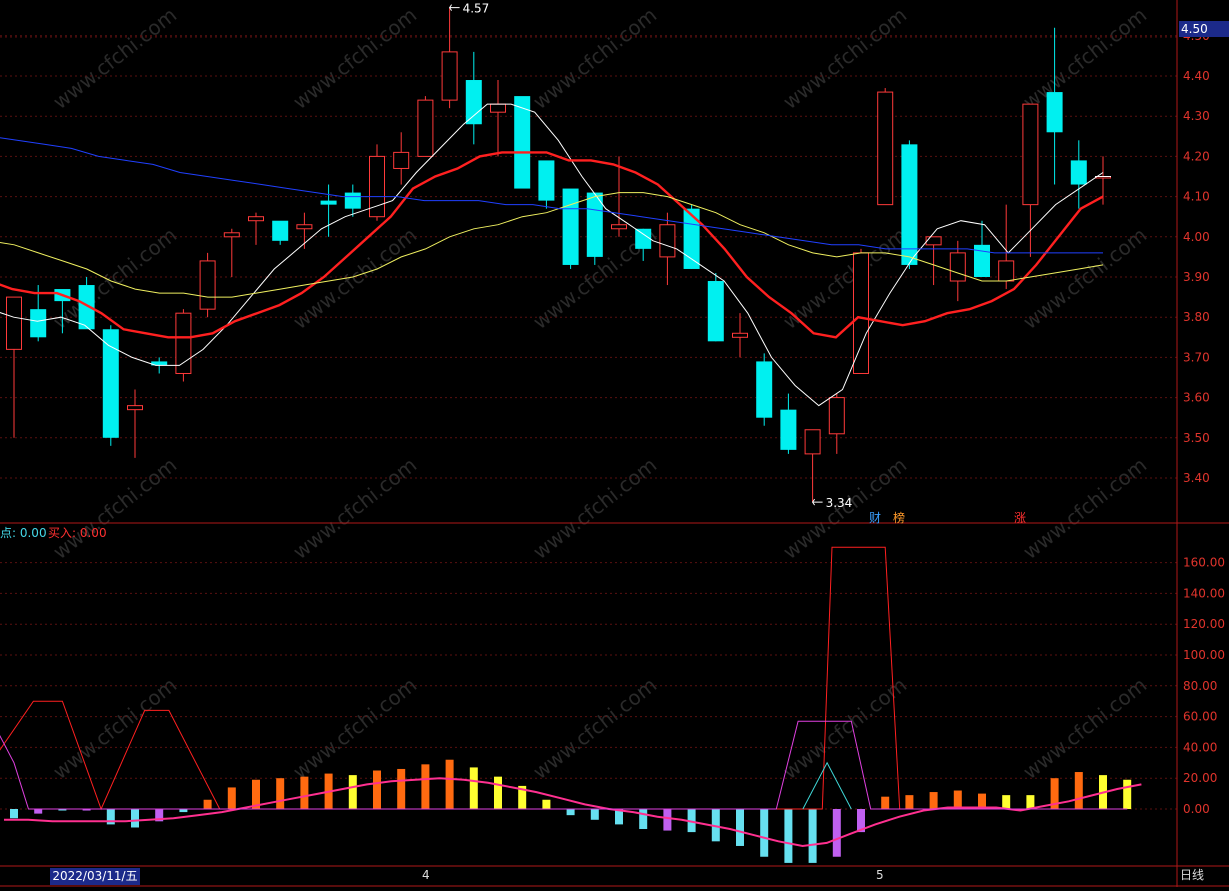 This screenshot has width=1229, height=891. What do you see at coordinates (875, 517) in the screenshot?
I see `event-flag-finance: 财` at bounding box center [875, 517].